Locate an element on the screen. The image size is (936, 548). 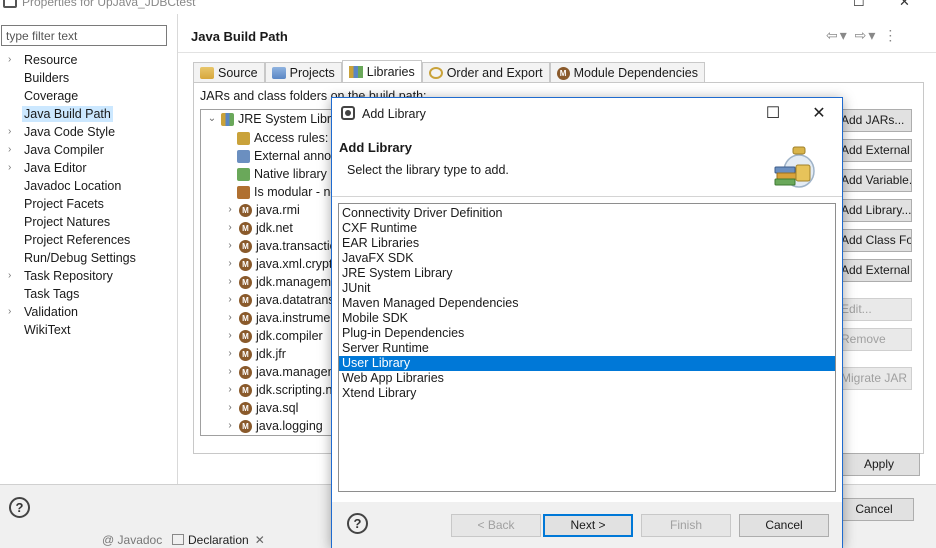
tree-module-row: › Mjava.rmi is located at coordinates (262, 210).